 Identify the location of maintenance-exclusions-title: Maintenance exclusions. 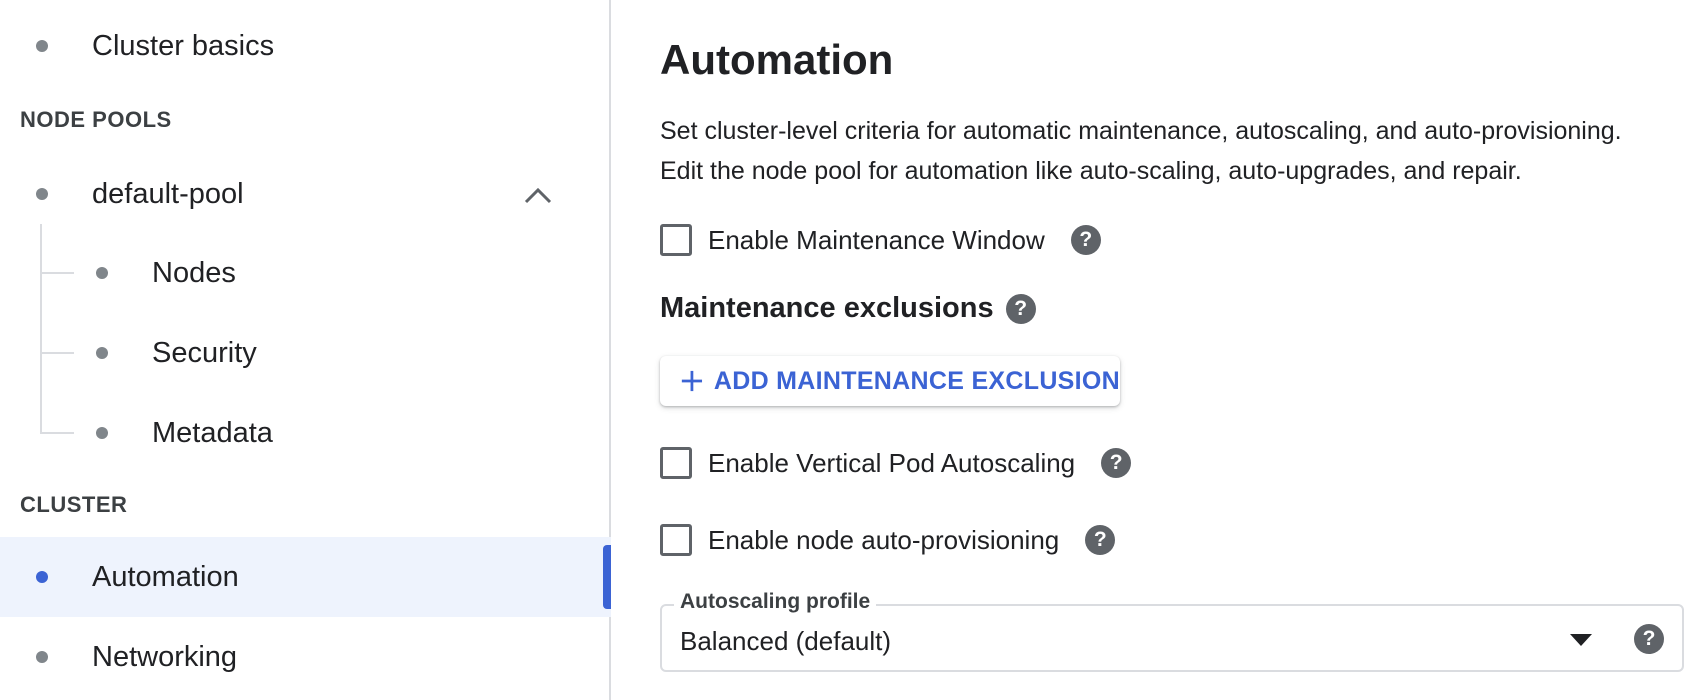
(827, 308).